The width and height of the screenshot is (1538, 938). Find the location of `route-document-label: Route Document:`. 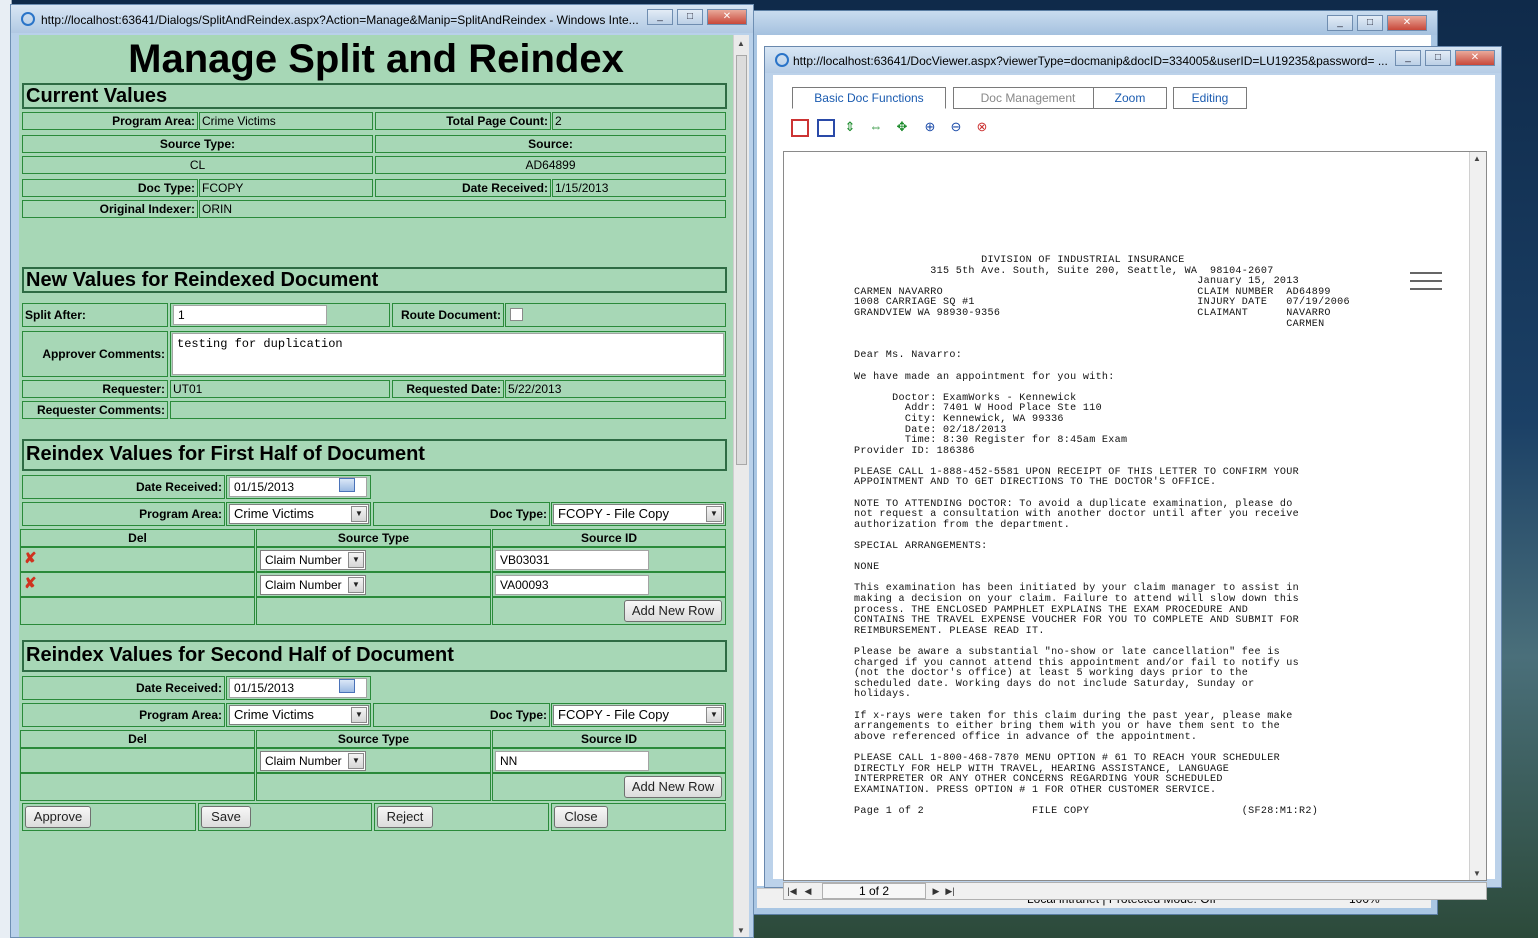

route-document-label: Route Document: is located at coordinates (448, 315).